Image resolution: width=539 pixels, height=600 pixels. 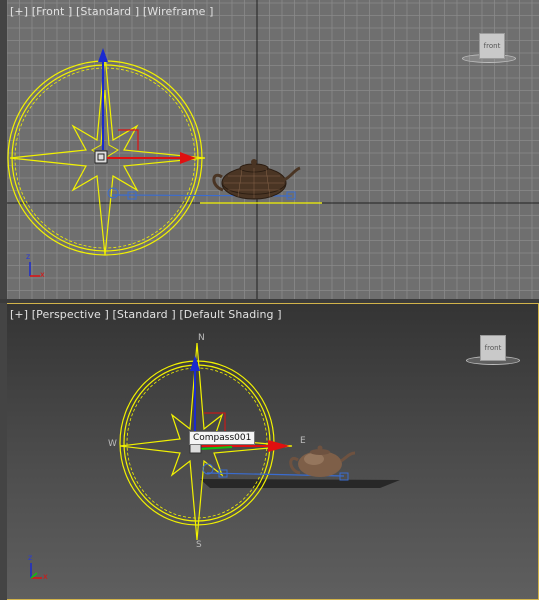 What do you see at coordinates (201, 338) in the screenshot?
I see `compass-north-label: N` at bounding box center [201, 338].